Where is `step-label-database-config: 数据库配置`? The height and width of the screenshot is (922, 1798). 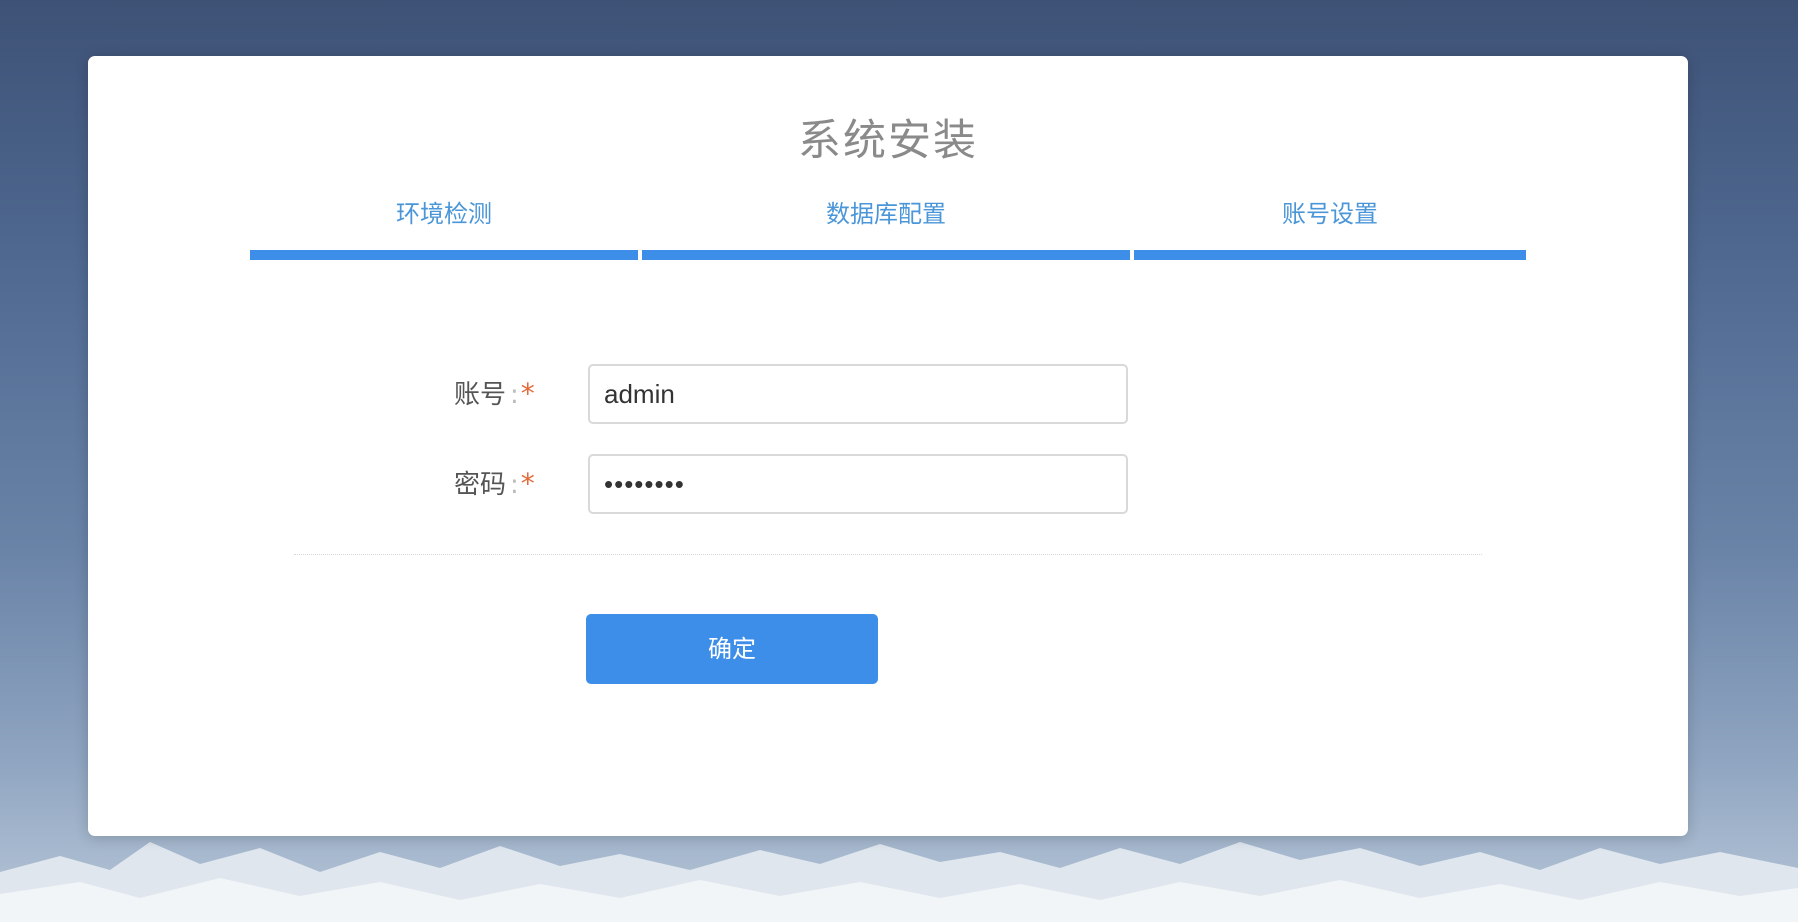
step-label-database-config: 数据库配置 is located at coordinates (886, 214).